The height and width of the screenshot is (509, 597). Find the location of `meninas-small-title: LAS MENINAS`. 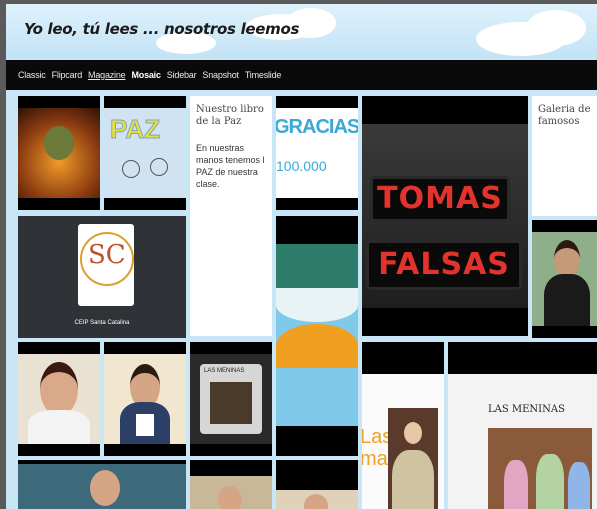

meninas-small-title: LAS MENINAS is located at coordinates (224, 371).